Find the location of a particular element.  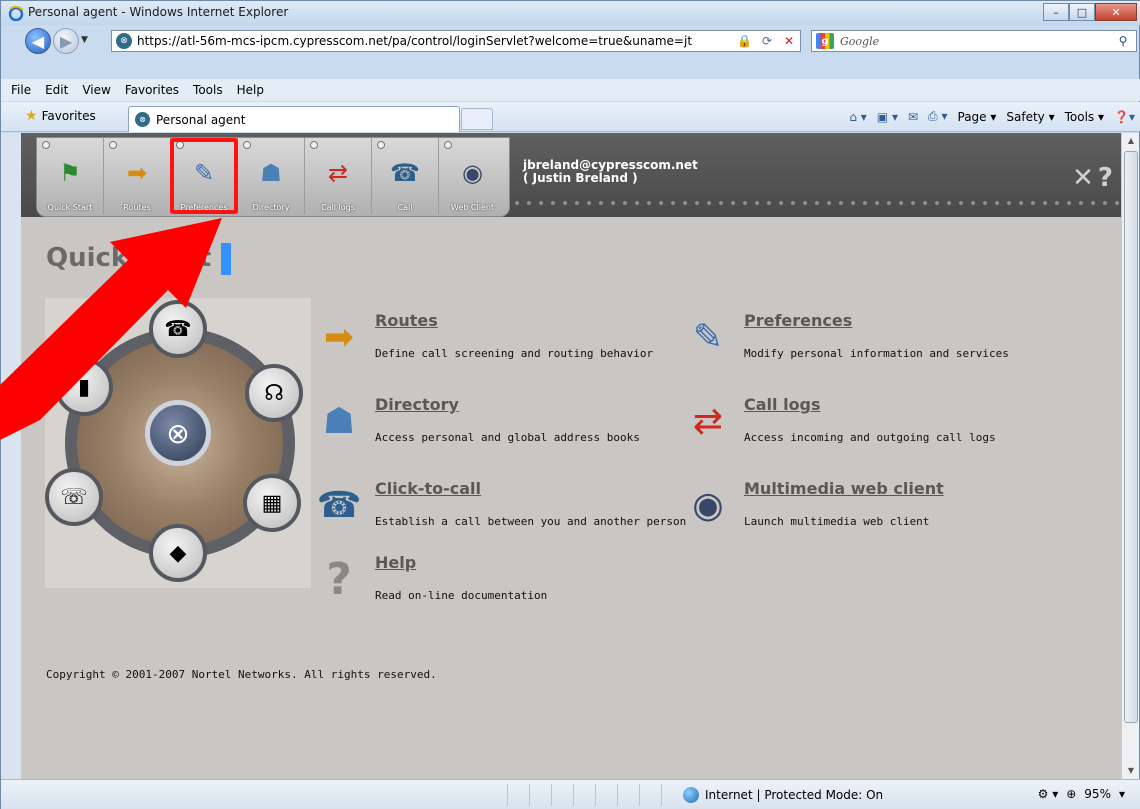

zoom-dropdown-icon: ▾ is located at coordinates (1122, 794).